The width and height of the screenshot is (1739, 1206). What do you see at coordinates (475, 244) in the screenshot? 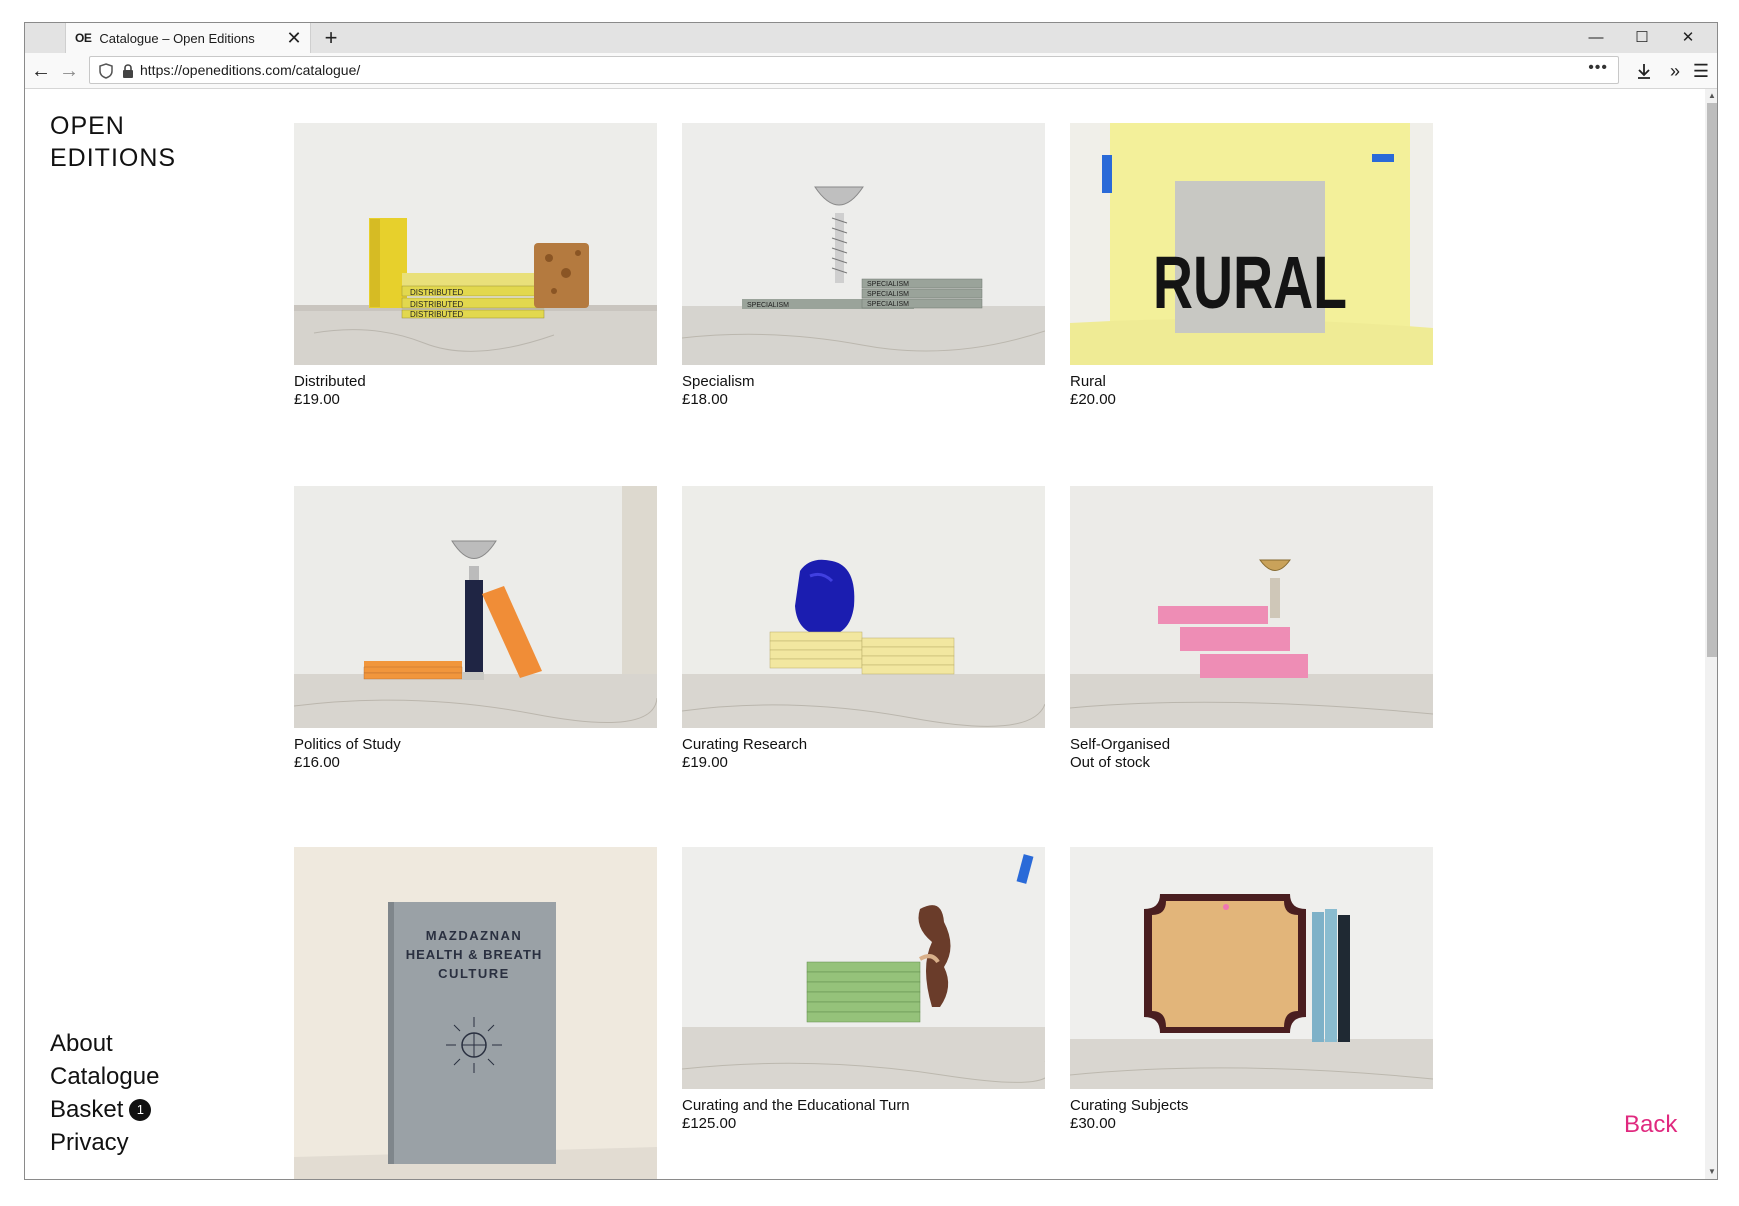
I see `product-image: DISTRIBUTED DISTRIBUTED DISTRIBUTED` at bounding box center [475, 244].